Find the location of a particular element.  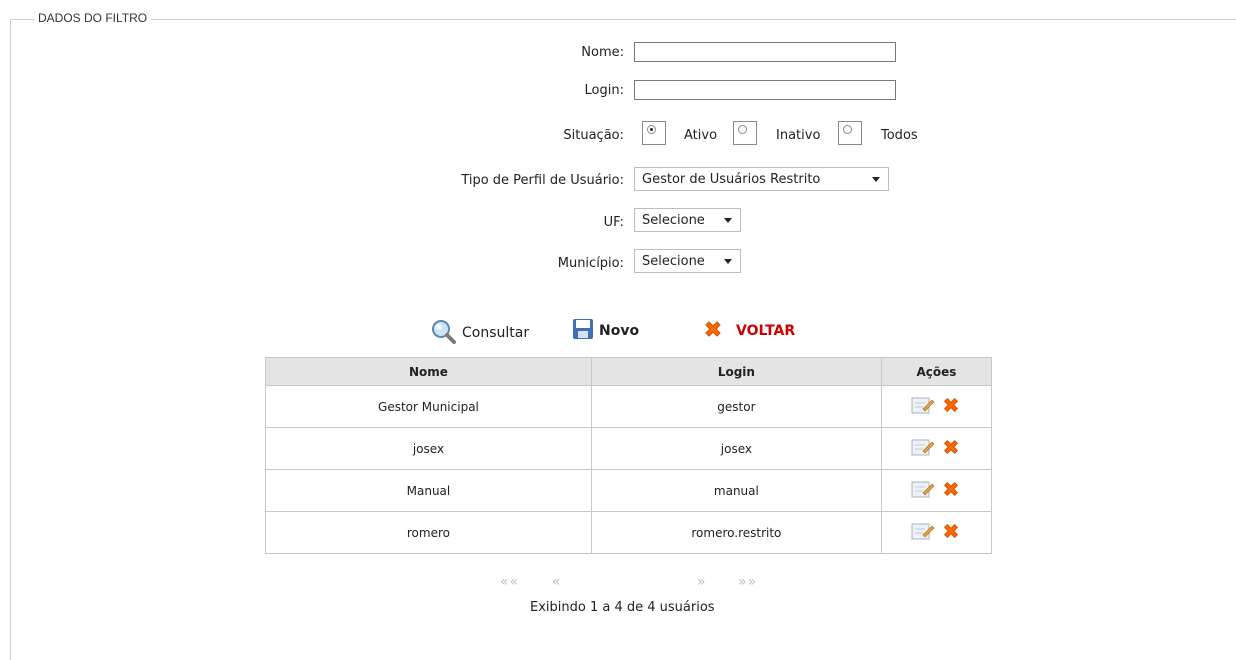

last-page-link: »» is located at coordinates (747, 582).